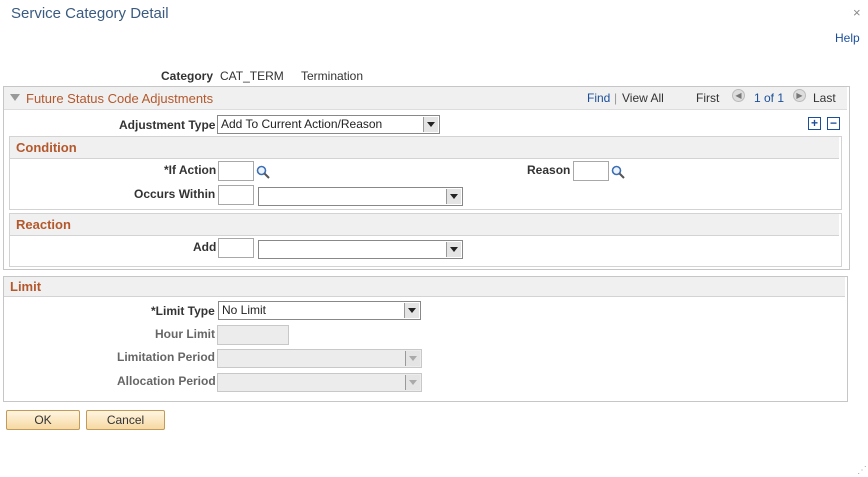  What do you see at coordinates (424, 148) in the screenshot?
I see `condition-header: Condition` at bounding box center [424, 148].